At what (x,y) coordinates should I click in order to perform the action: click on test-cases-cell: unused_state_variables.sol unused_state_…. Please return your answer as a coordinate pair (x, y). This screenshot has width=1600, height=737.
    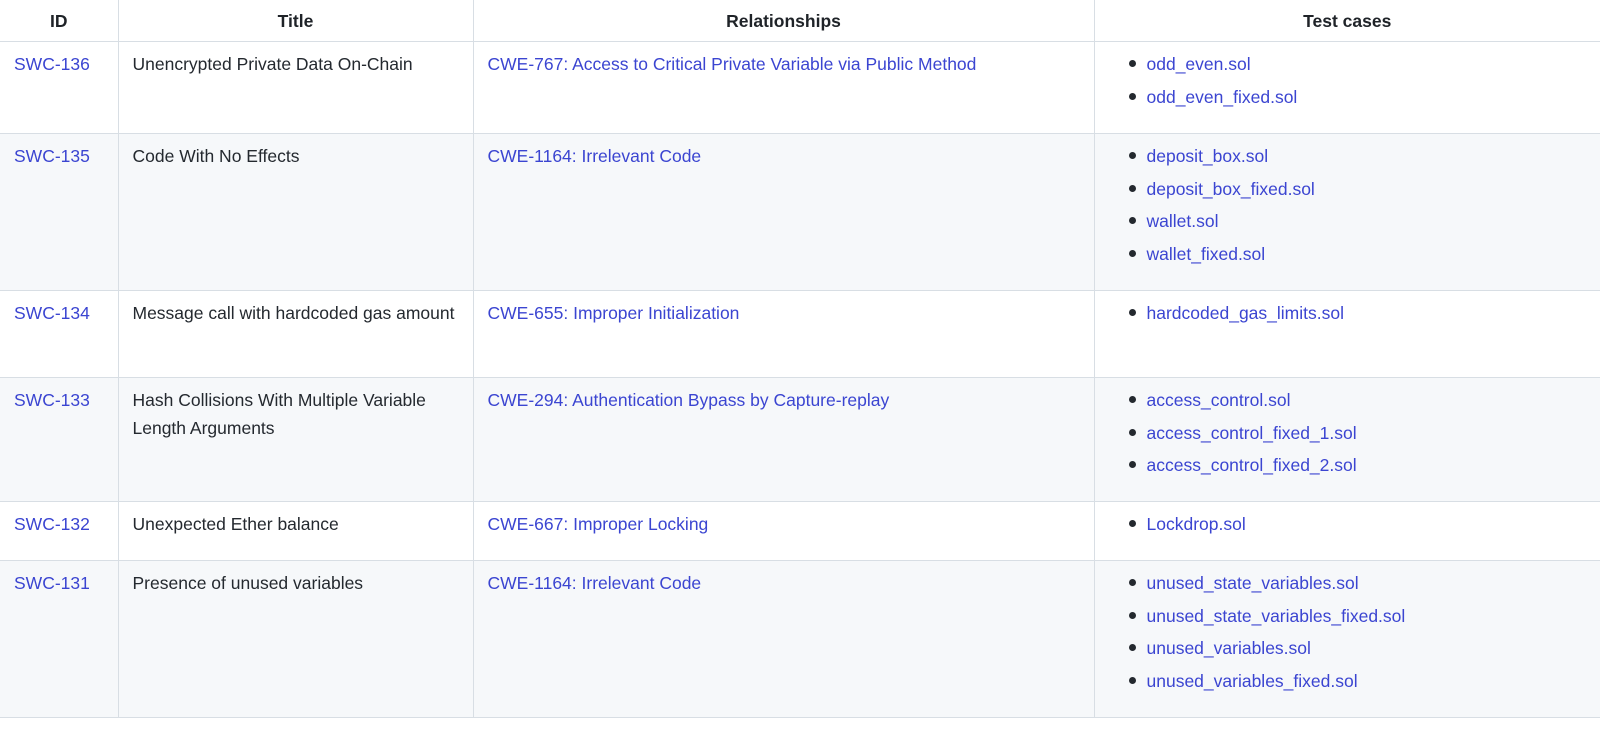
    Looking at the image, I should click on (1346, 639).